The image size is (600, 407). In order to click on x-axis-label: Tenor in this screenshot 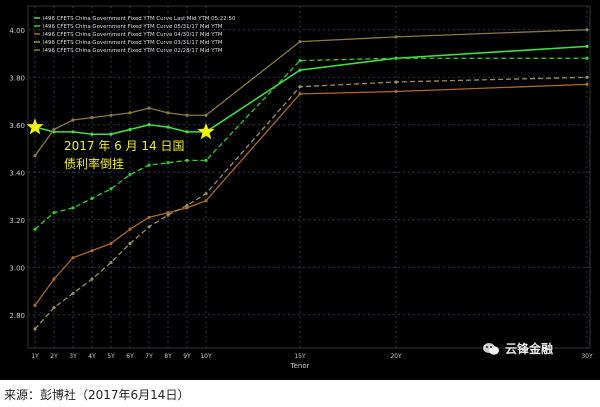, I will do `click(300, 366)`.